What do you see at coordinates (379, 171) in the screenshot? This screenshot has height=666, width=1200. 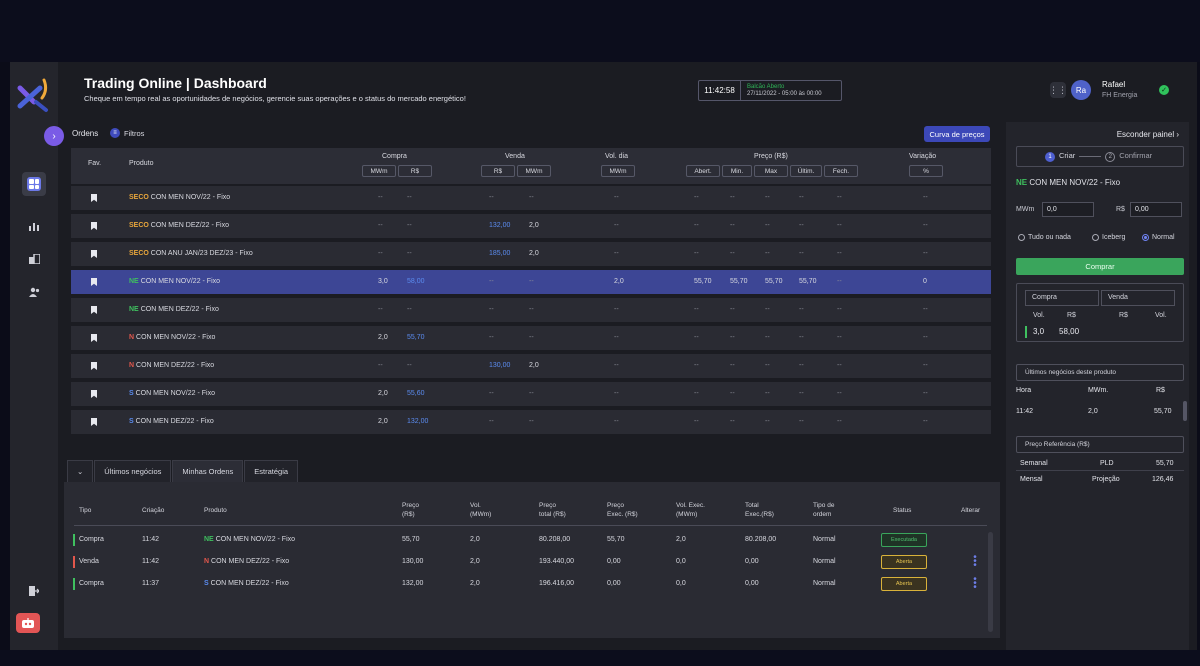 I see `header-compra-mwm: MWm` at bounding box center [379, 171].